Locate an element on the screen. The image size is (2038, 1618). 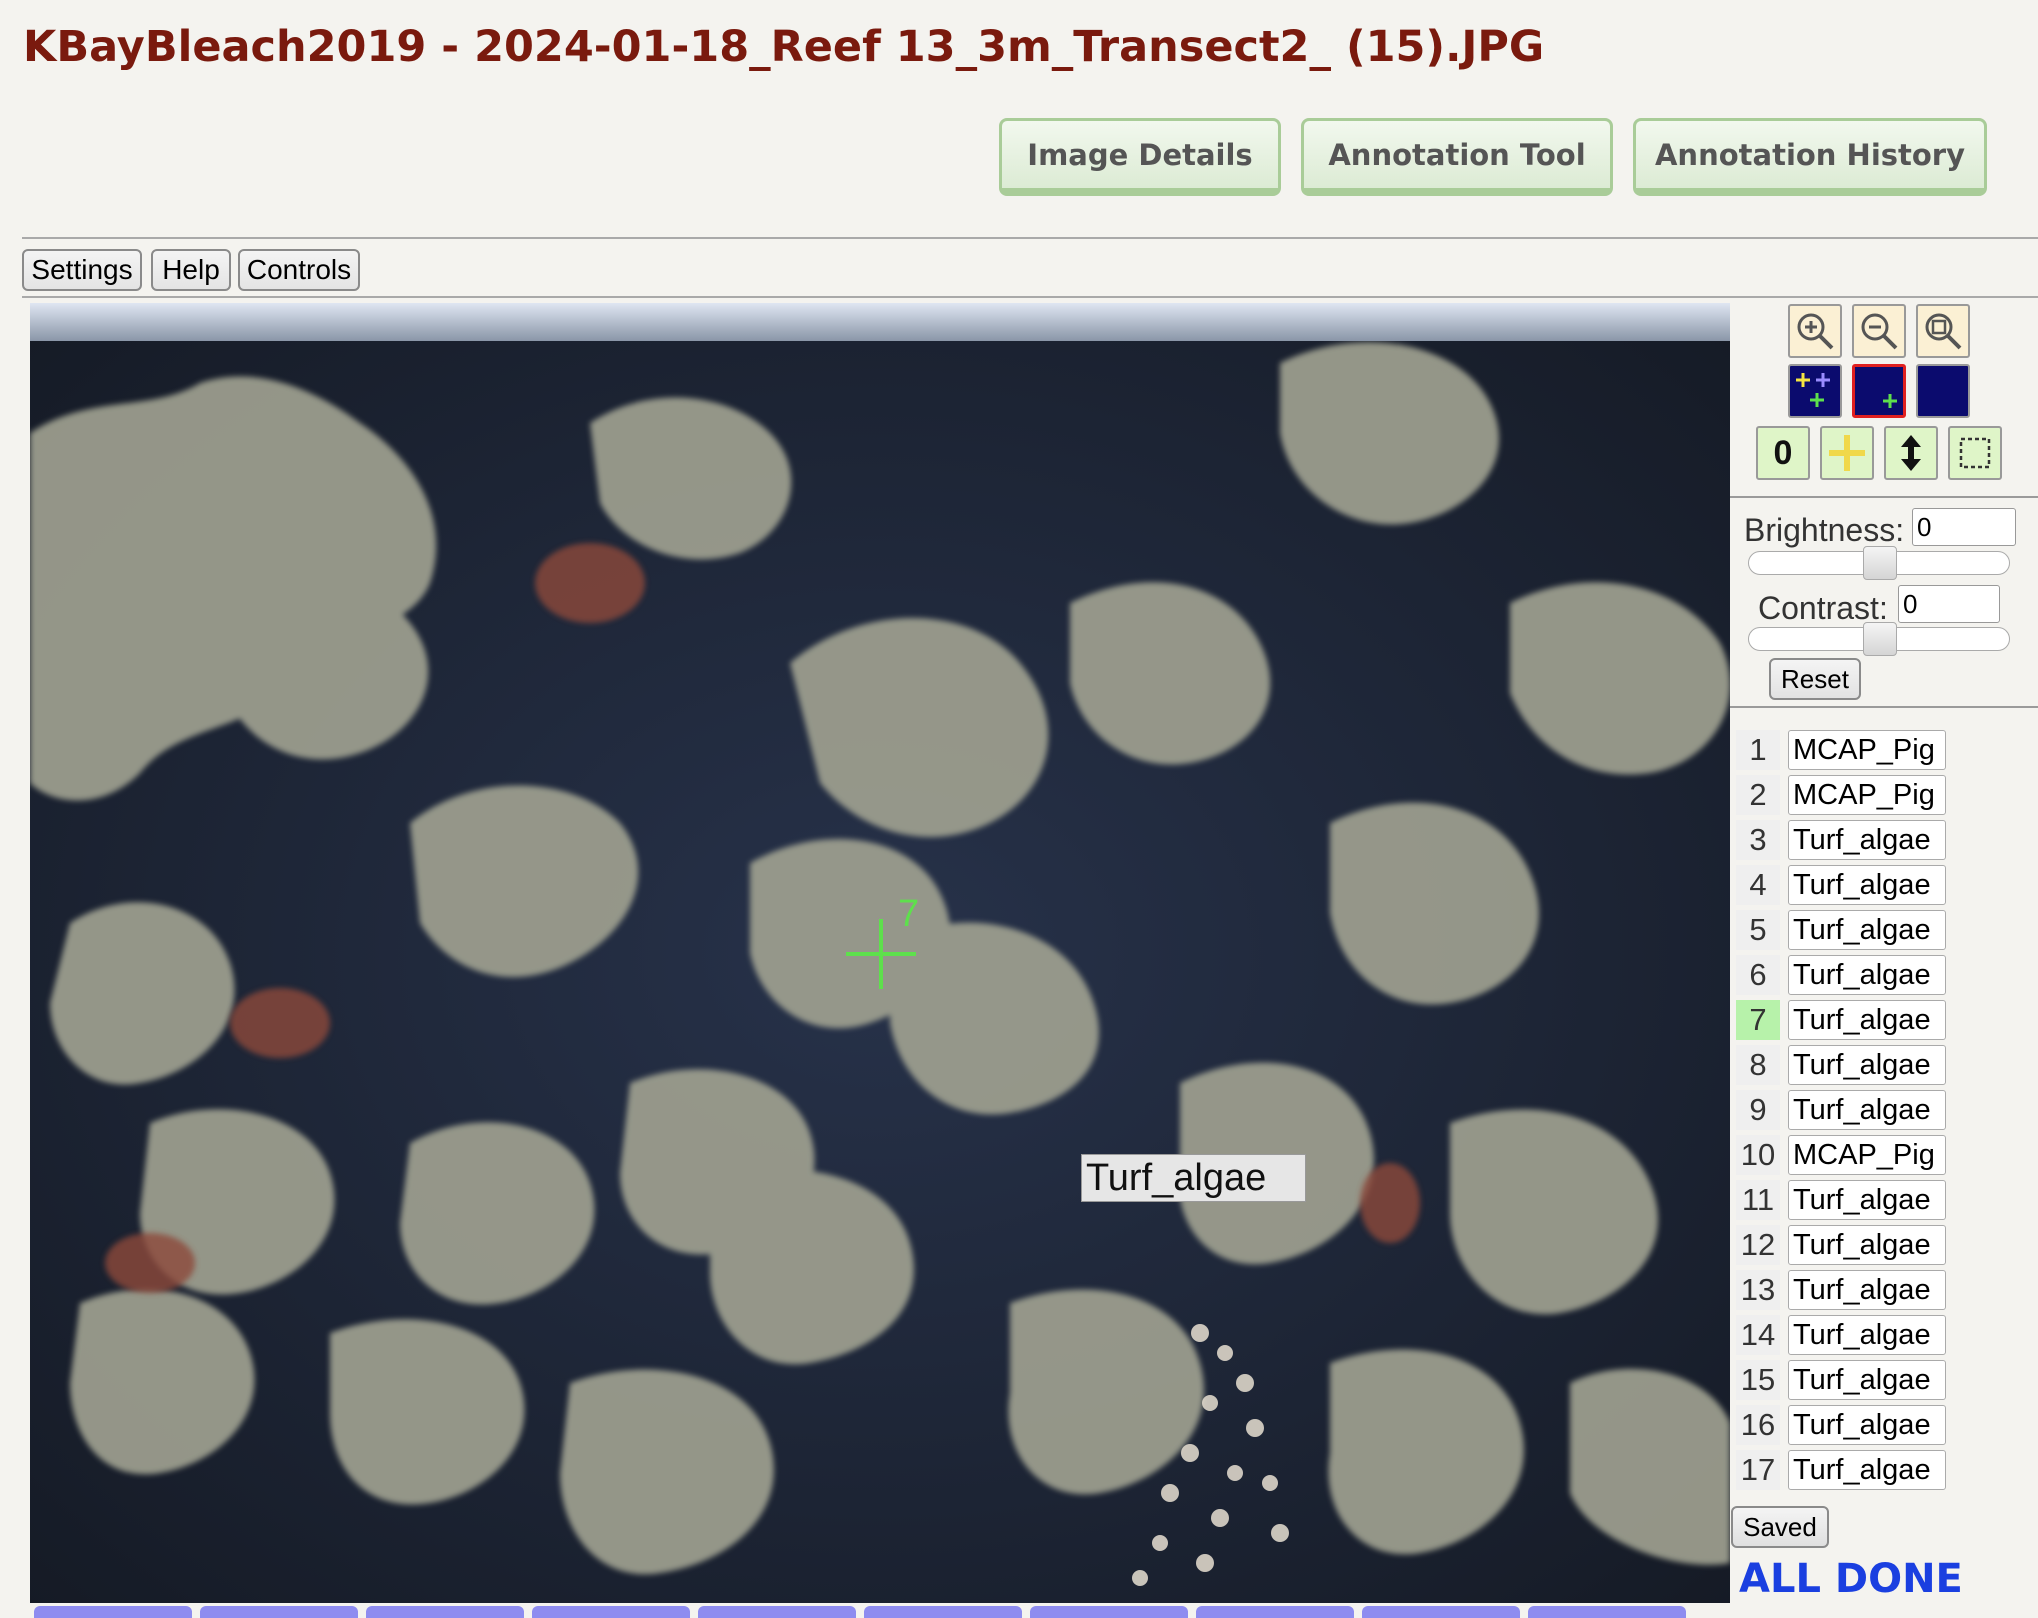
annotation-row: 7 Turf_algae is located at coordinates (1844, 1020).